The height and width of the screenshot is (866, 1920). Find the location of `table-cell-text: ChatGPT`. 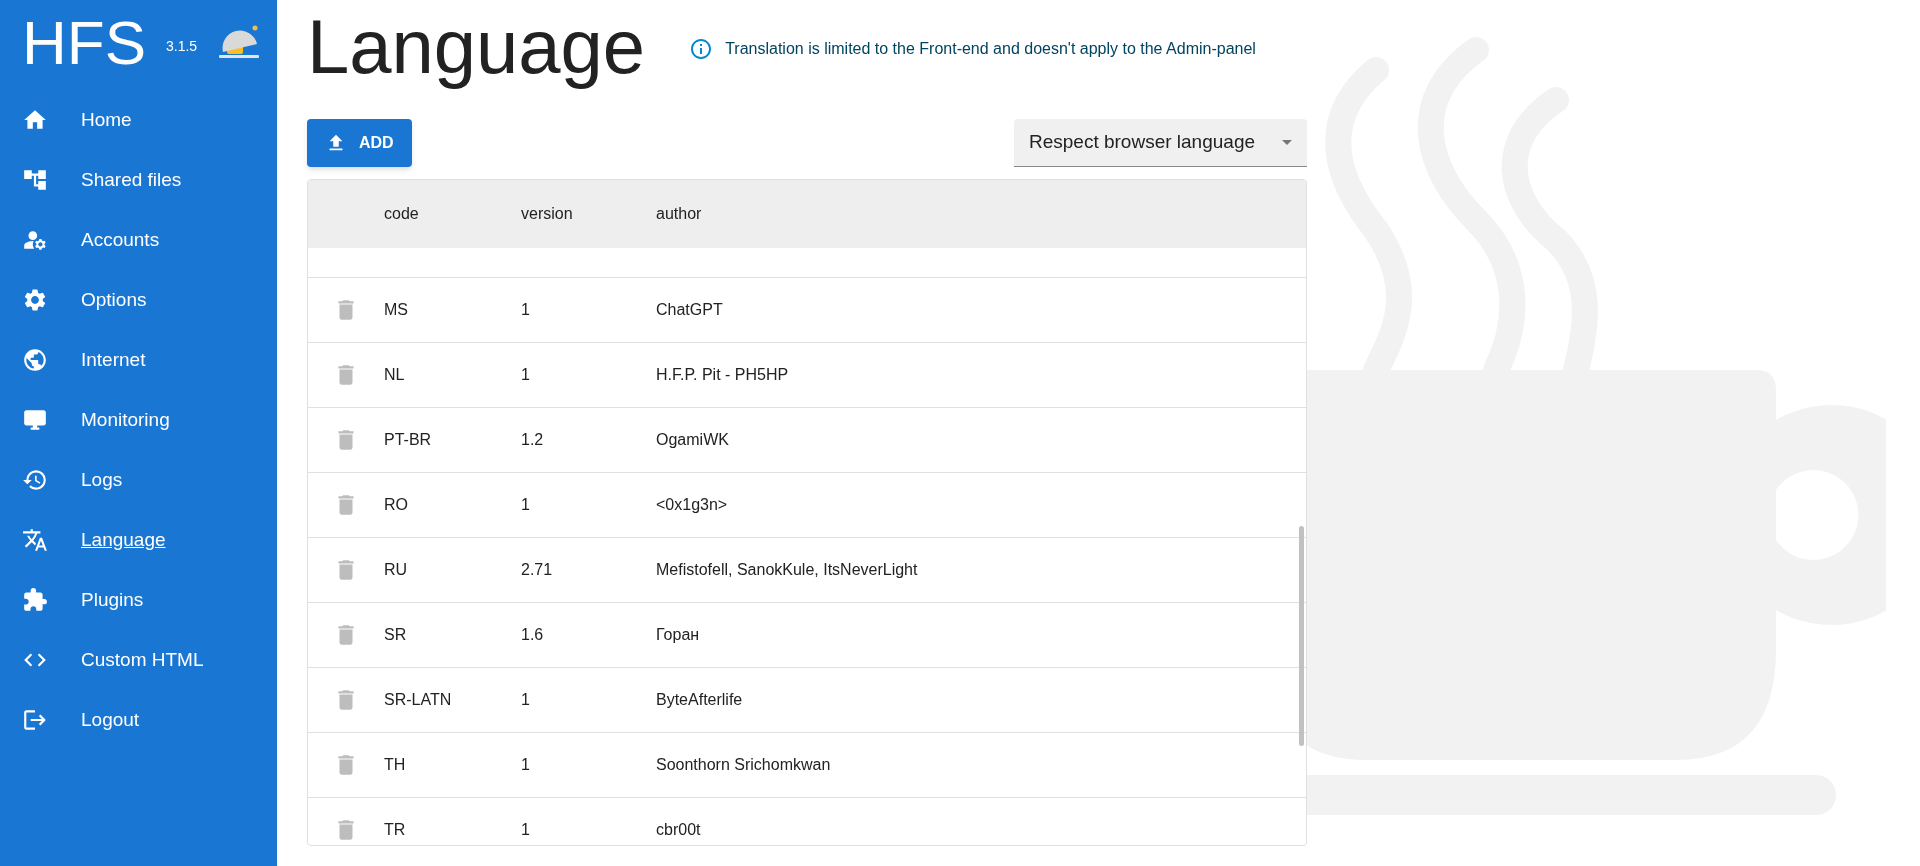

table-cell-text: ChatGPT is located at coordinates (689, 310).